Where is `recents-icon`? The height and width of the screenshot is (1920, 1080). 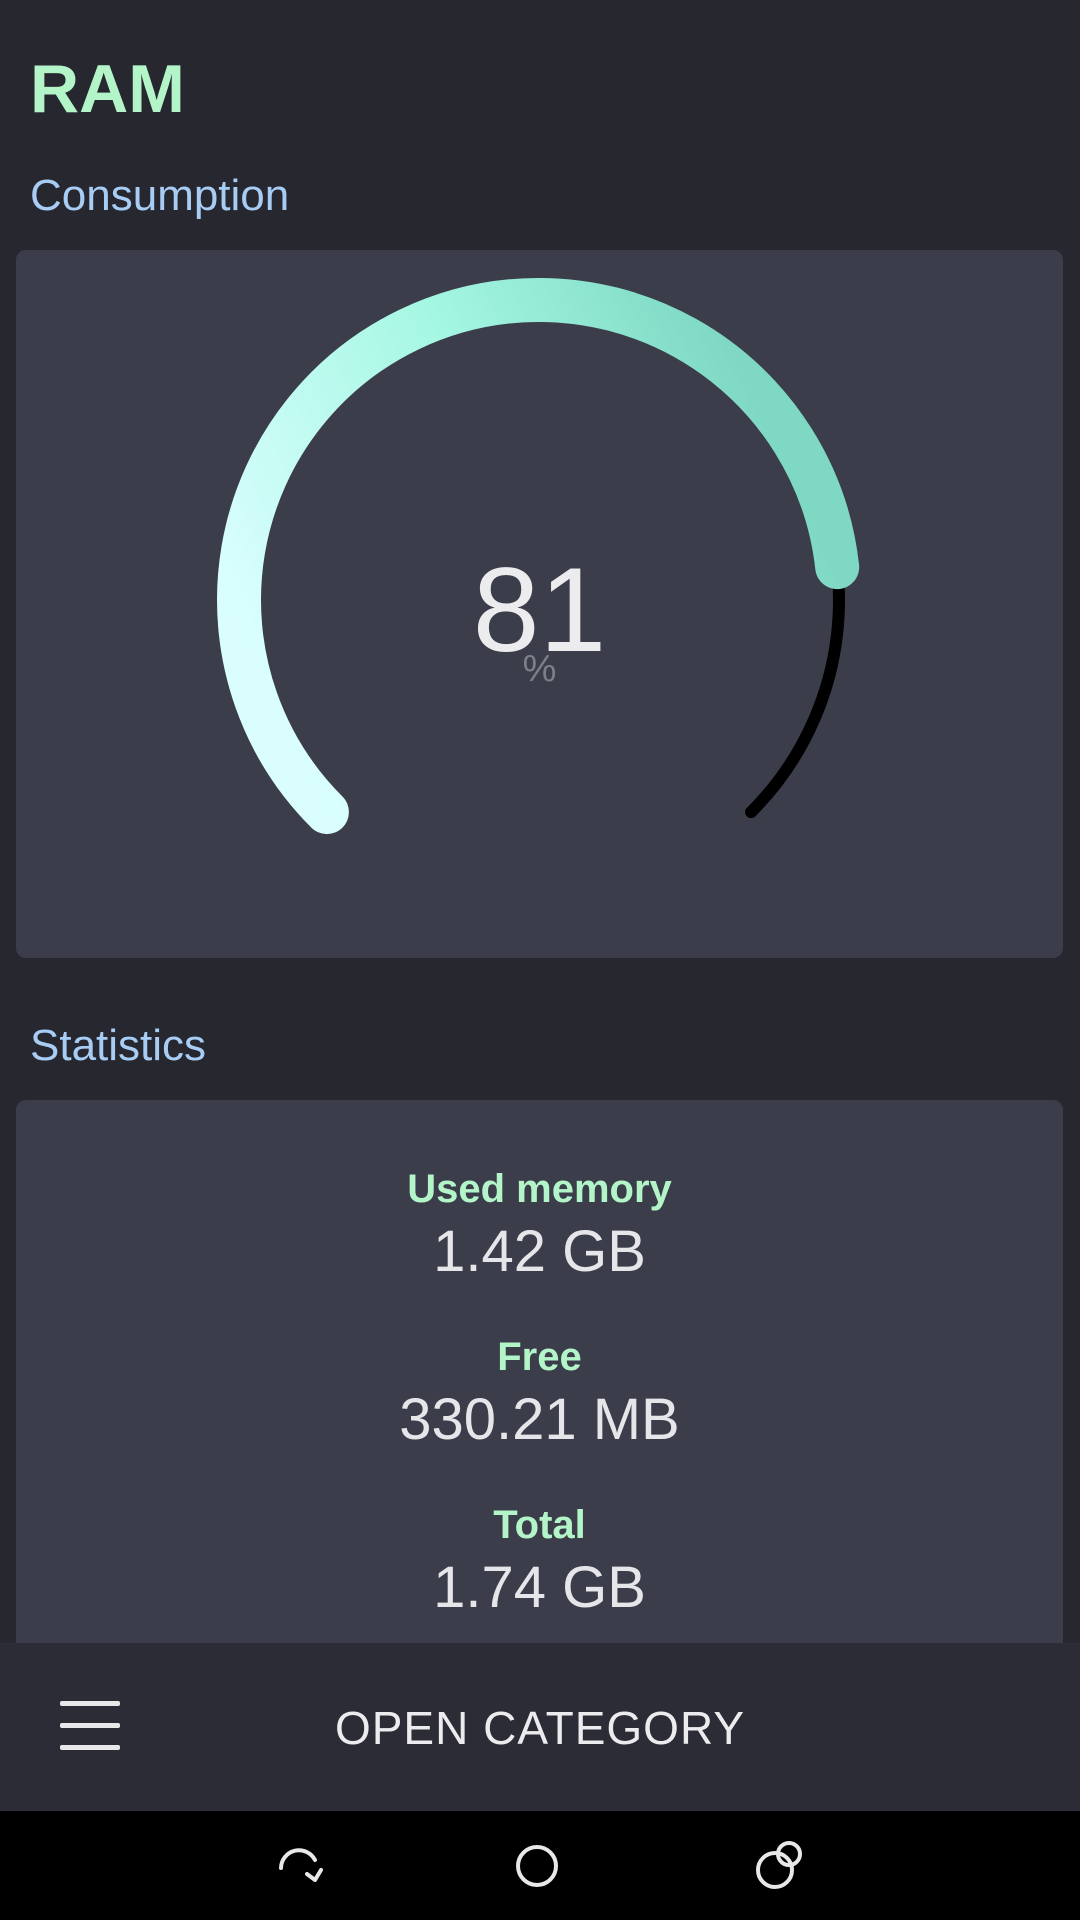 recents-icon is located at coordinates (779, 1866).